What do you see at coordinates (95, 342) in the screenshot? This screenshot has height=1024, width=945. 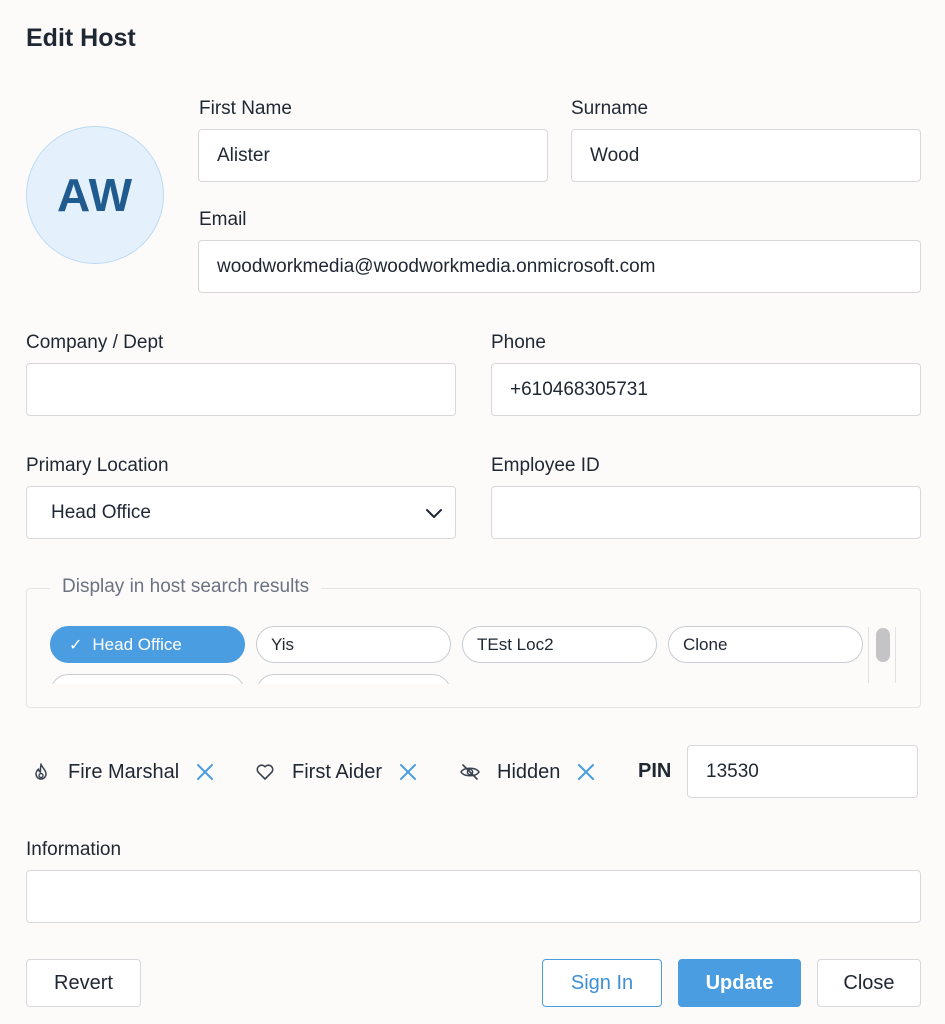 I see `company-label: Company / Dept` at bounding box center [95, 342].